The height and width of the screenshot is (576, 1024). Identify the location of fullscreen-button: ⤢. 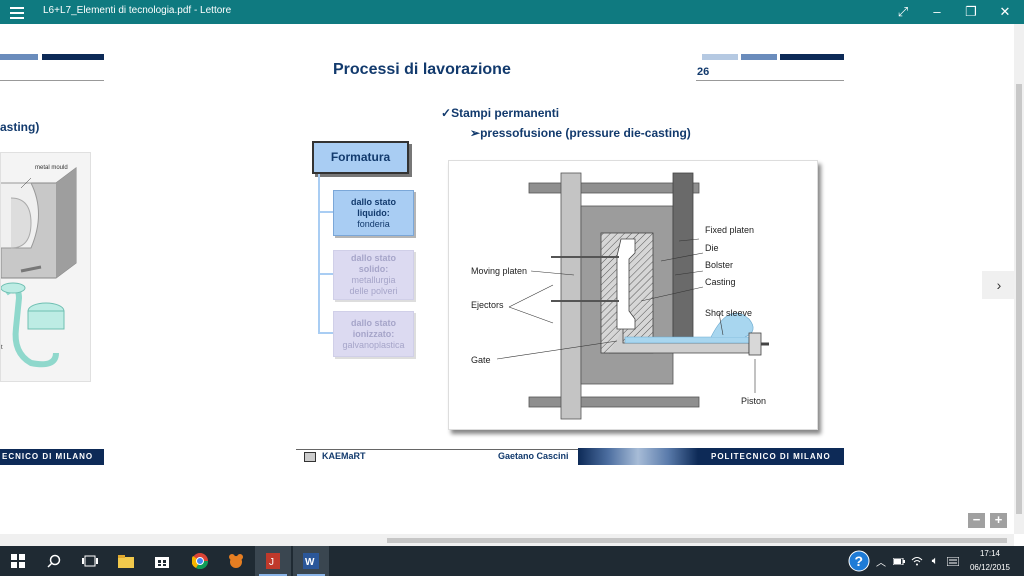
(903, 12).